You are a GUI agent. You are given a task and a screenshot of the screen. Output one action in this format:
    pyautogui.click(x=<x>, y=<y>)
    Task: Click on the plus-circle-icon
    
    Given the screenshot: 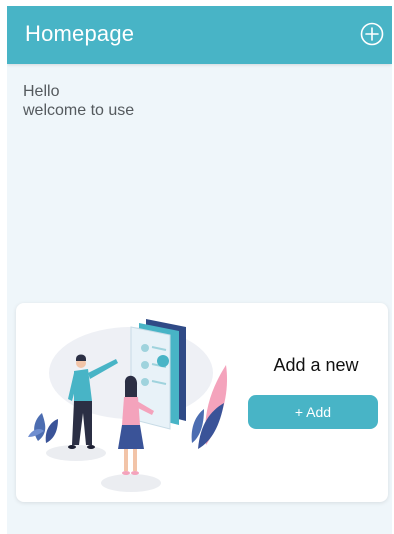 What is the action you would take?
    pyautogui.click(x=372, y=34)
    